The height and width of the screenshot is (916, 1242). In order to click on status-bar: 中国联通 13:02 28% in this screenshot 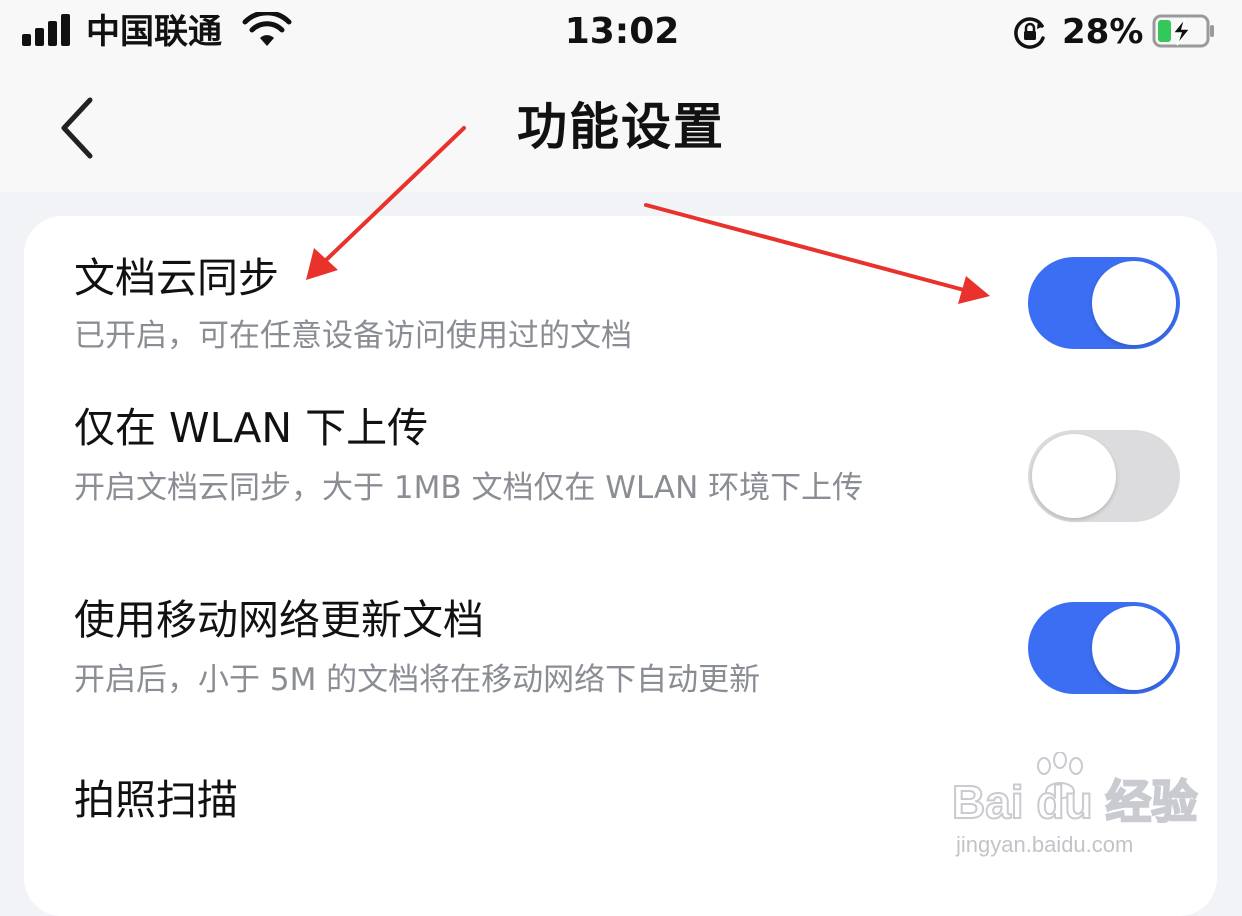, I will do `click(621, 35)`.